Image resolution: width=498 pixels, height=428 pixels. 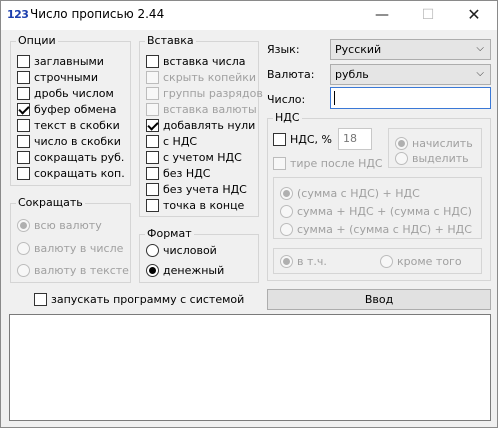 I want to click on vat-formula-1-radio, so click(x=286, y=193).